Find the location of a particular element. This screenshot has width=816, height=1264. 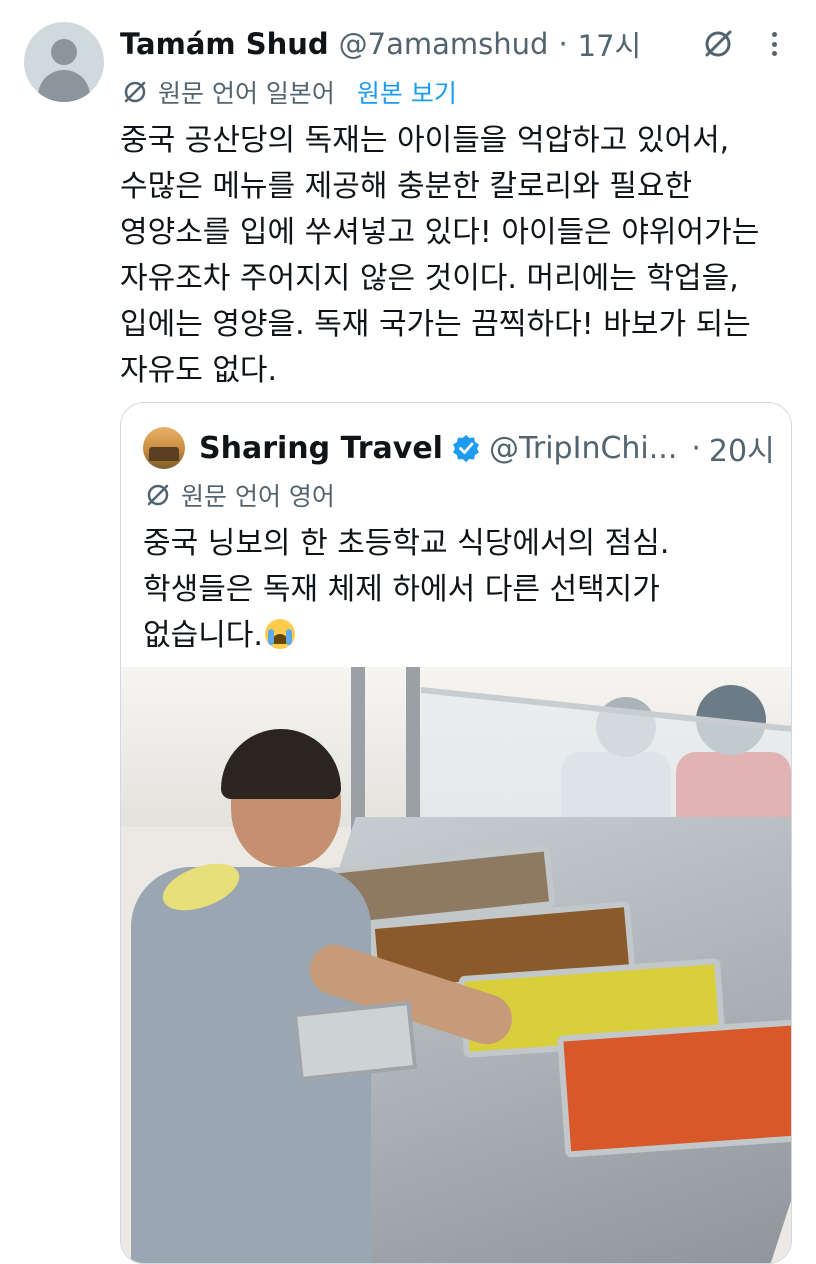

loudly-crying-face-emoji is located at coordinates (279, 634).